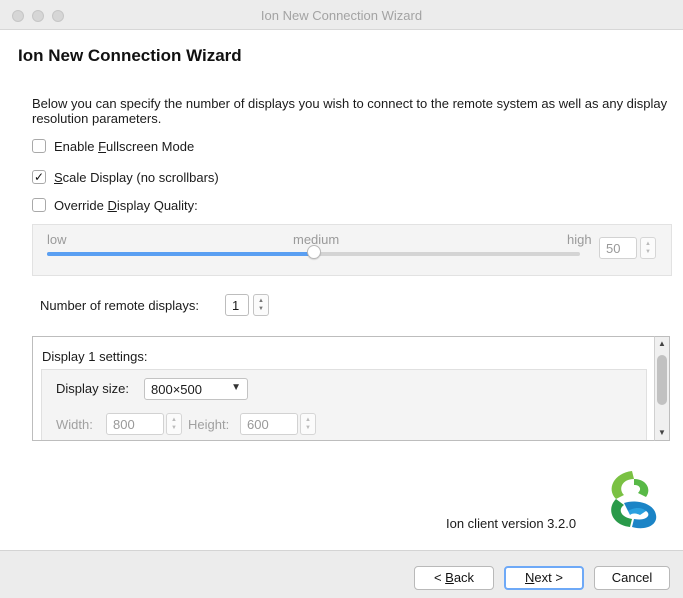 The width and height of the screenshot is (683, 598). I want to click on width-label: Width:, so click(74, 424).